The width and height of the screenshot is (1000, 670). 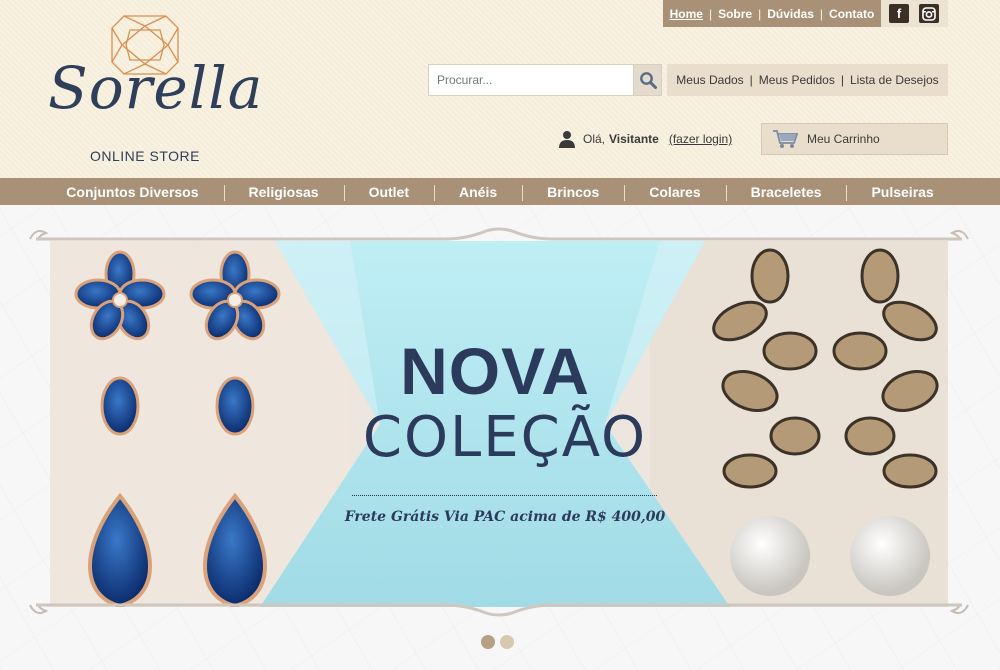 What do you see at coordinates (567, 139) in the screenshot?
I see `user-icon` at bounding box center [567, 139].